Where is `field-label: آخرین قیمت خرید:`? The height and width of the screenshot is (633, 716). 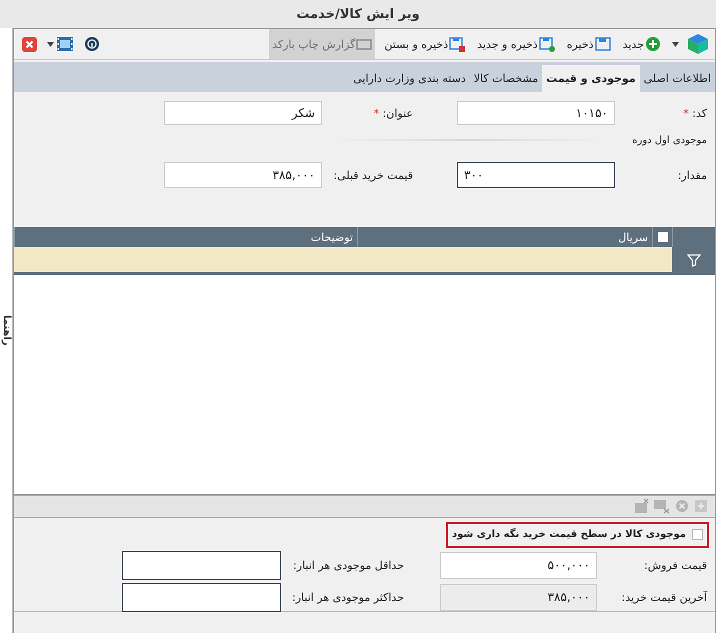 field-label: آخرین قیمت خرید: is located at coordinates (664, 597).